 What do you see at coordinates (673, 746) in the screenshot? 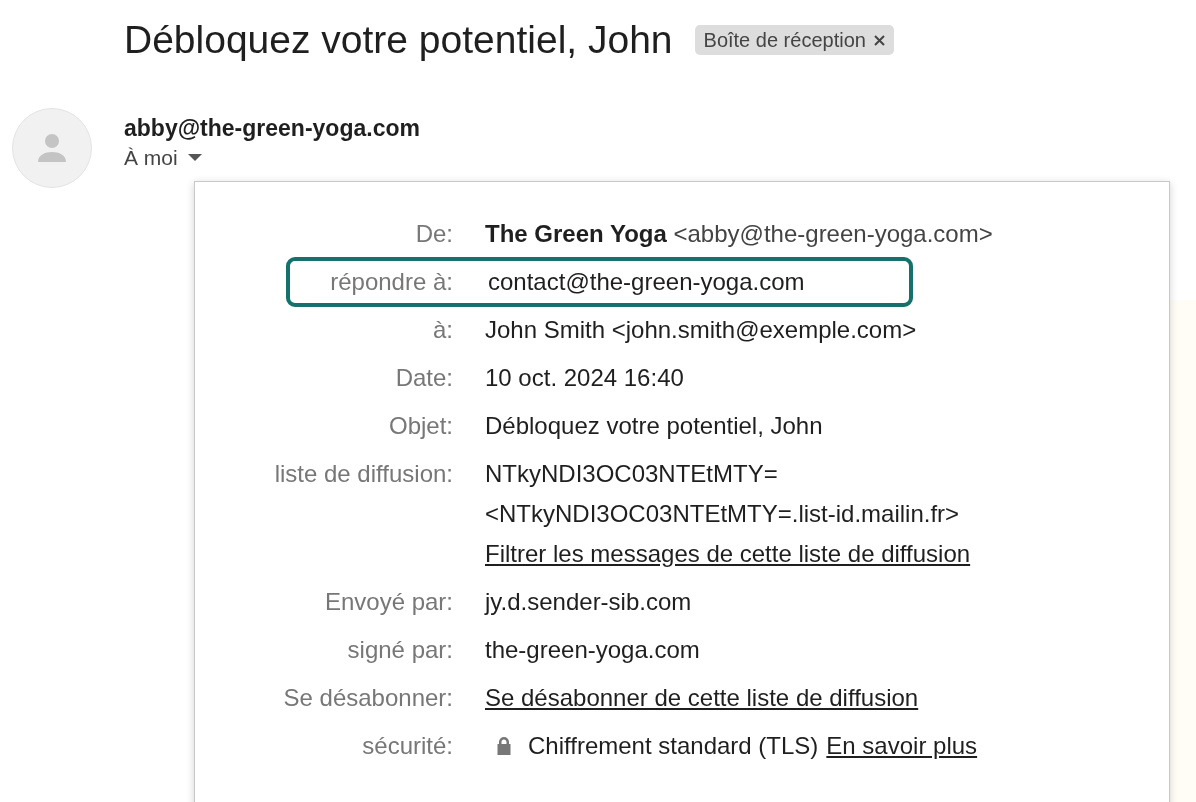
I see `detail-value: Chiffrement standard (TLS)` at bounding box center [673, 746].